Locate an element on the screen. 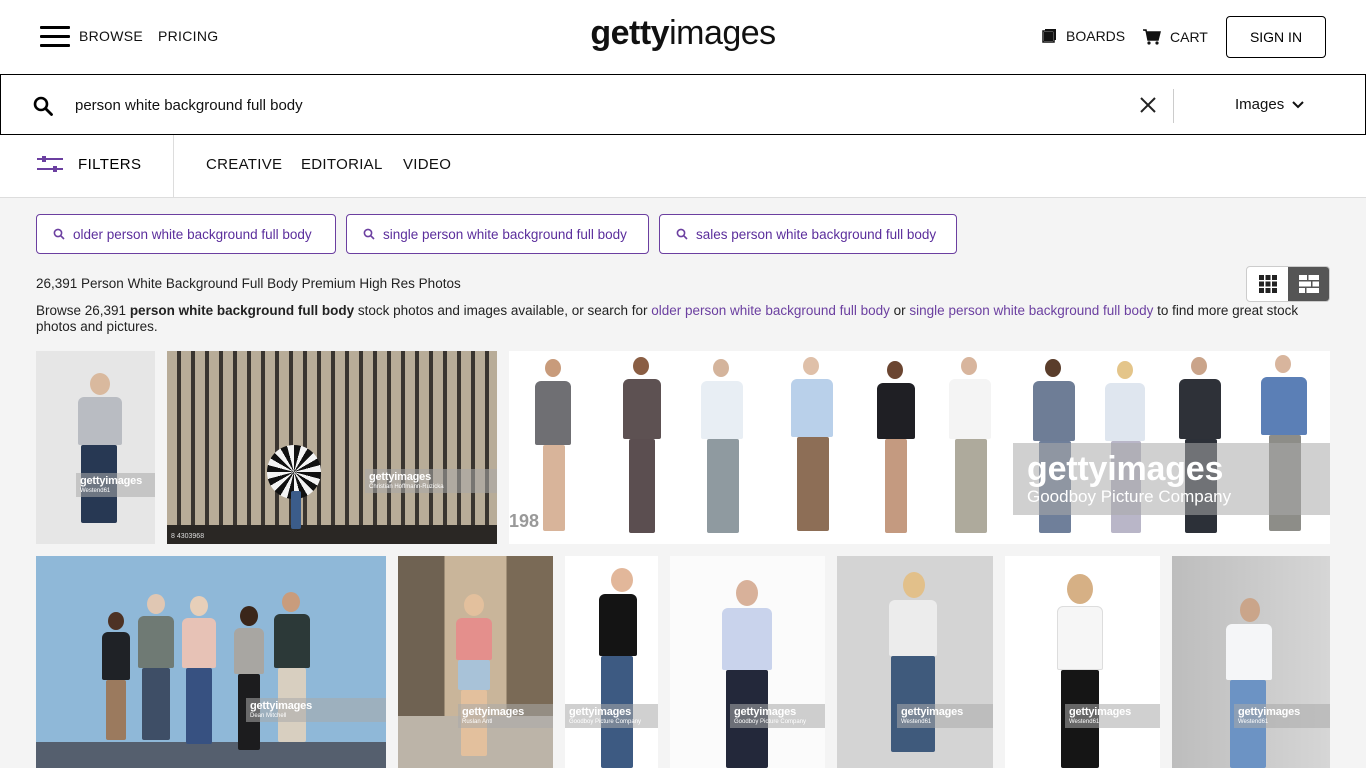  filters-icon is located at coordinates (50, 164).